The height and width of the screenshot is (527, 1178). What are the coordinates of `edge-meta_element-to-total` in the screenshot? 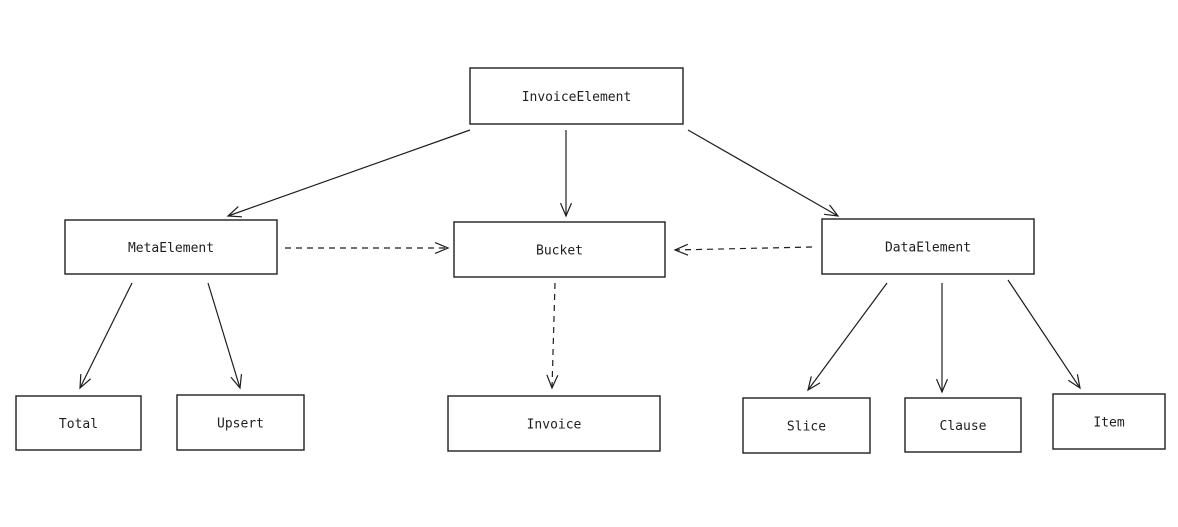 It's located at (106, 336).